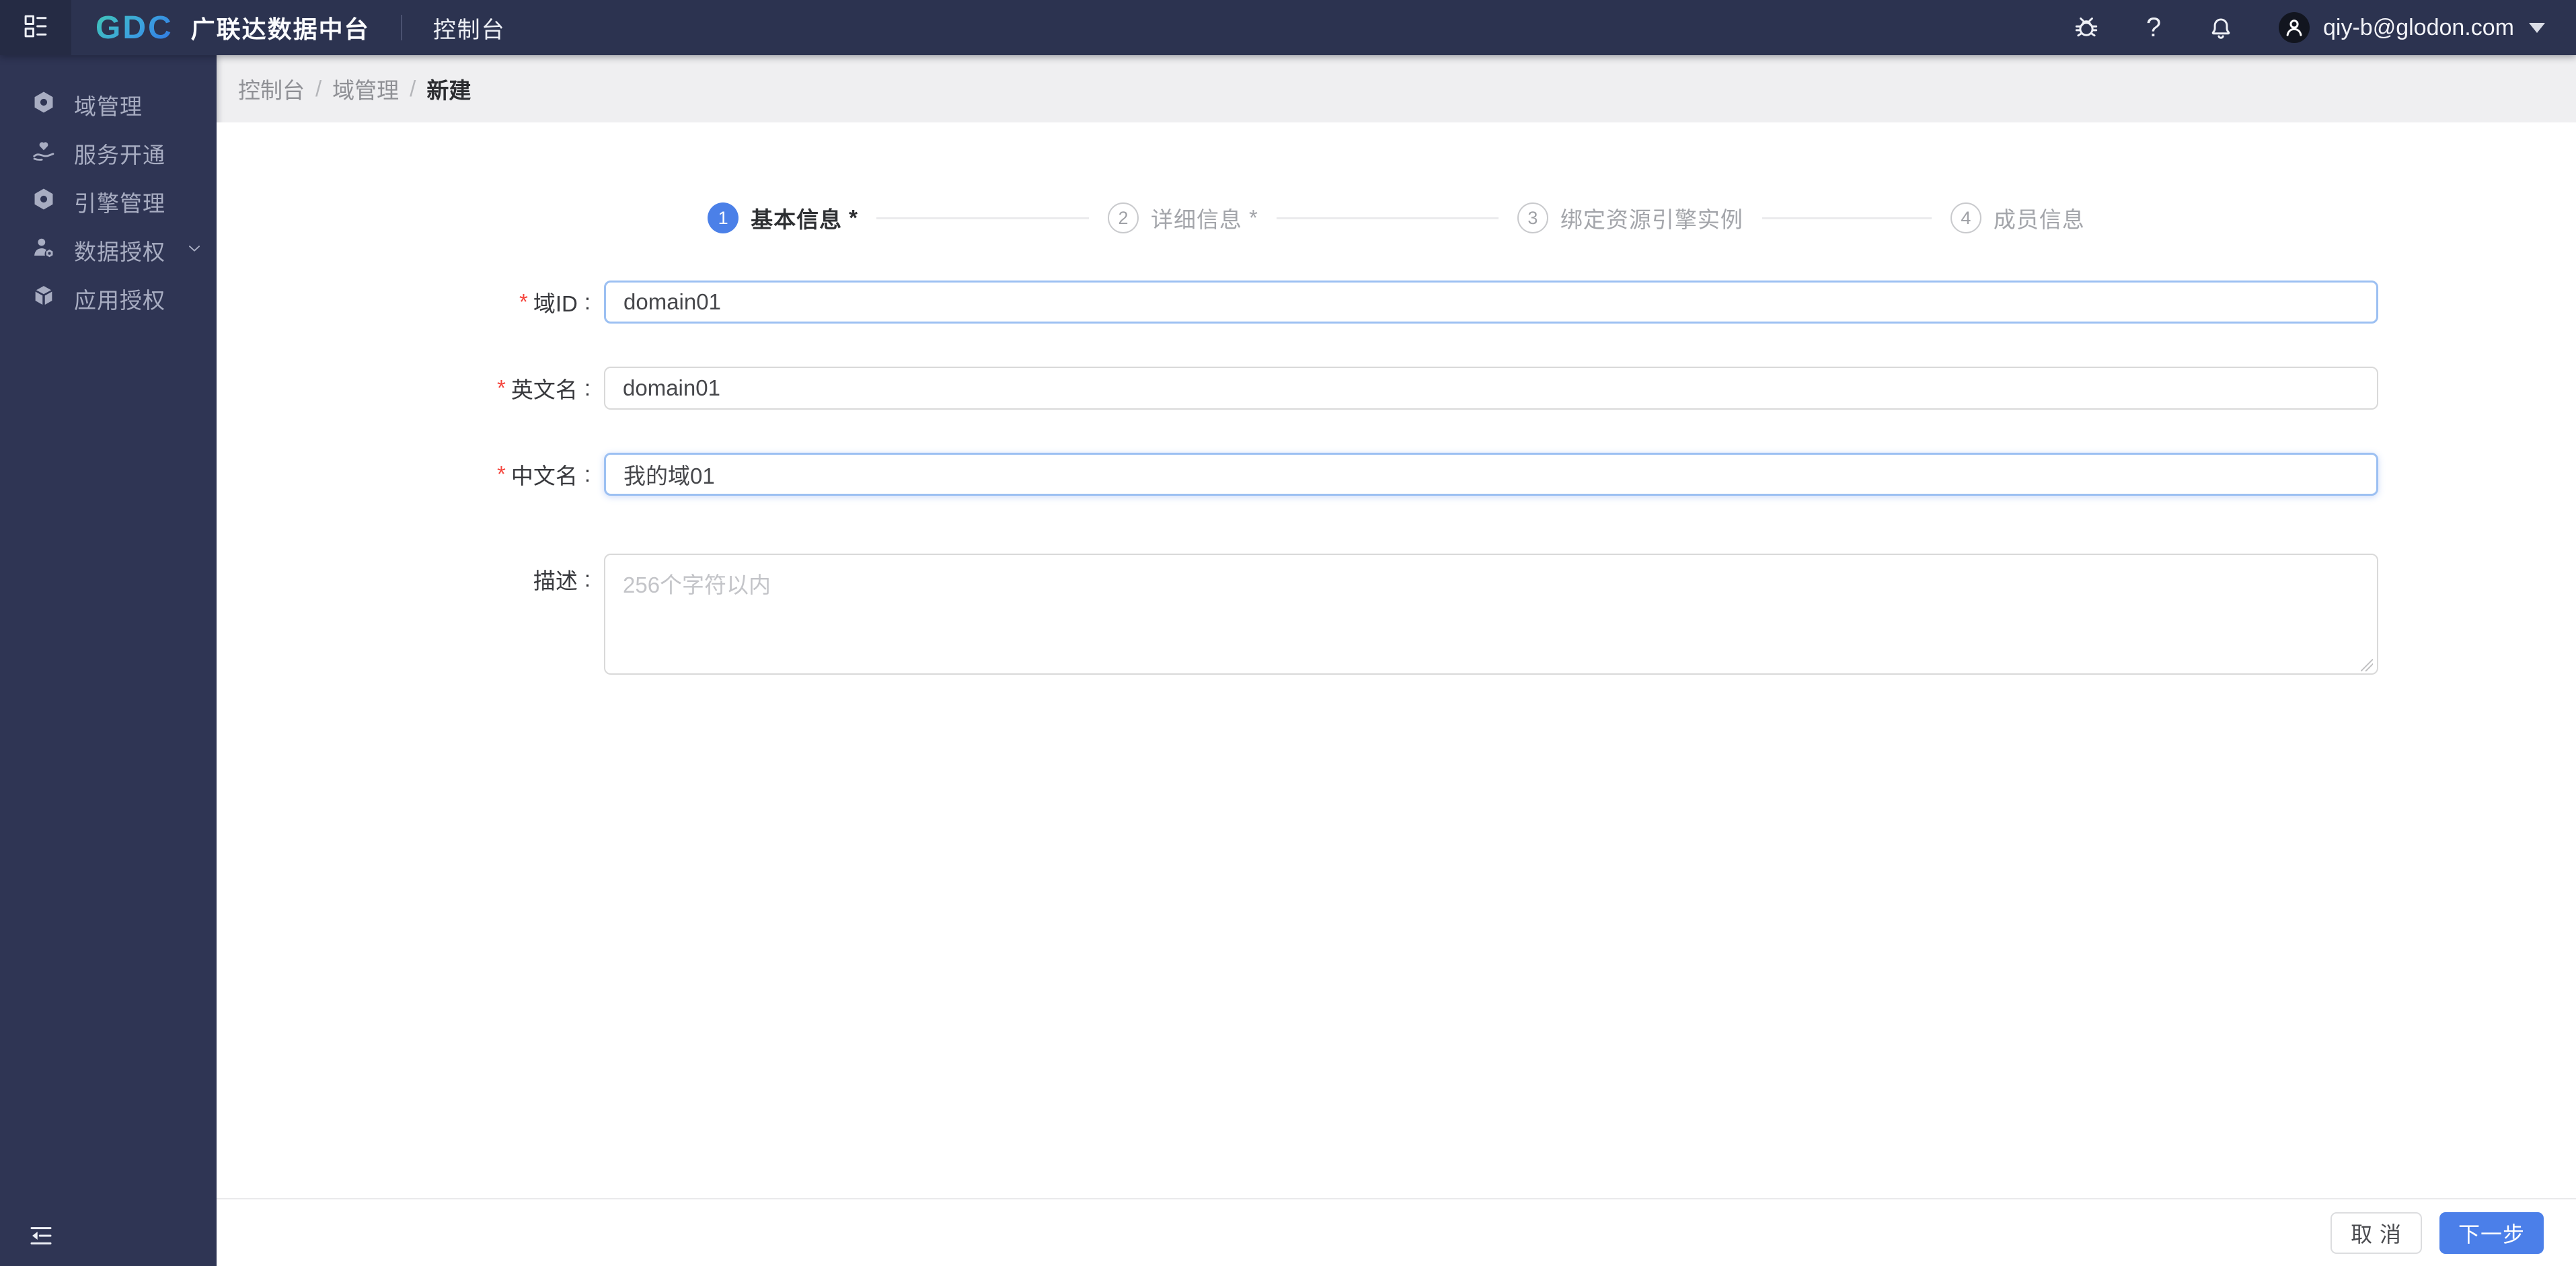 This screenshot has width=2576, height=1266. Describe the element at coordinates (1965, 217) in the screenshot. I see `step-number: 4` at that location.